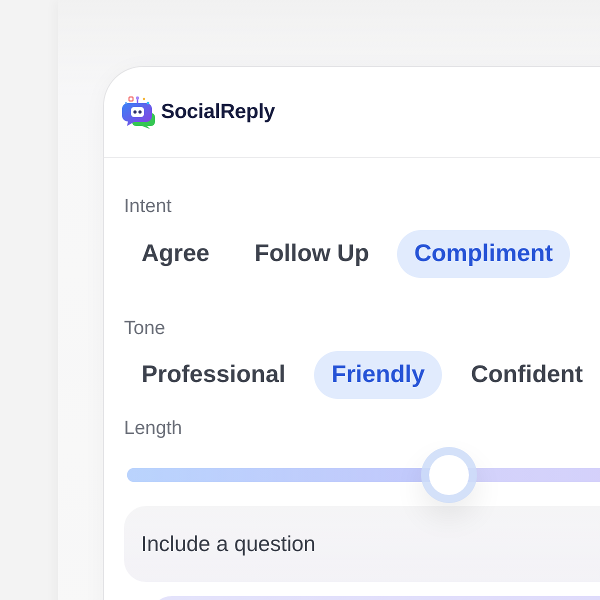 The width and height of the screenshot is (600, 600). I want to click on section-label: Intent, so click(148, 207).